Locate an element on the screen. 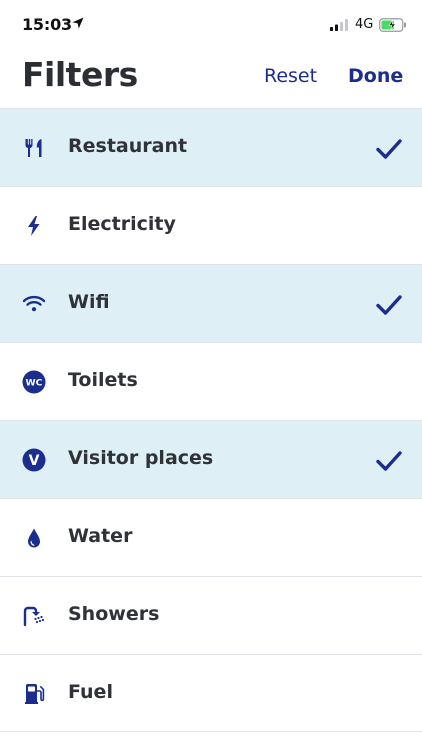  filter-row-showers: Showers is located at coordinates (211, 615).